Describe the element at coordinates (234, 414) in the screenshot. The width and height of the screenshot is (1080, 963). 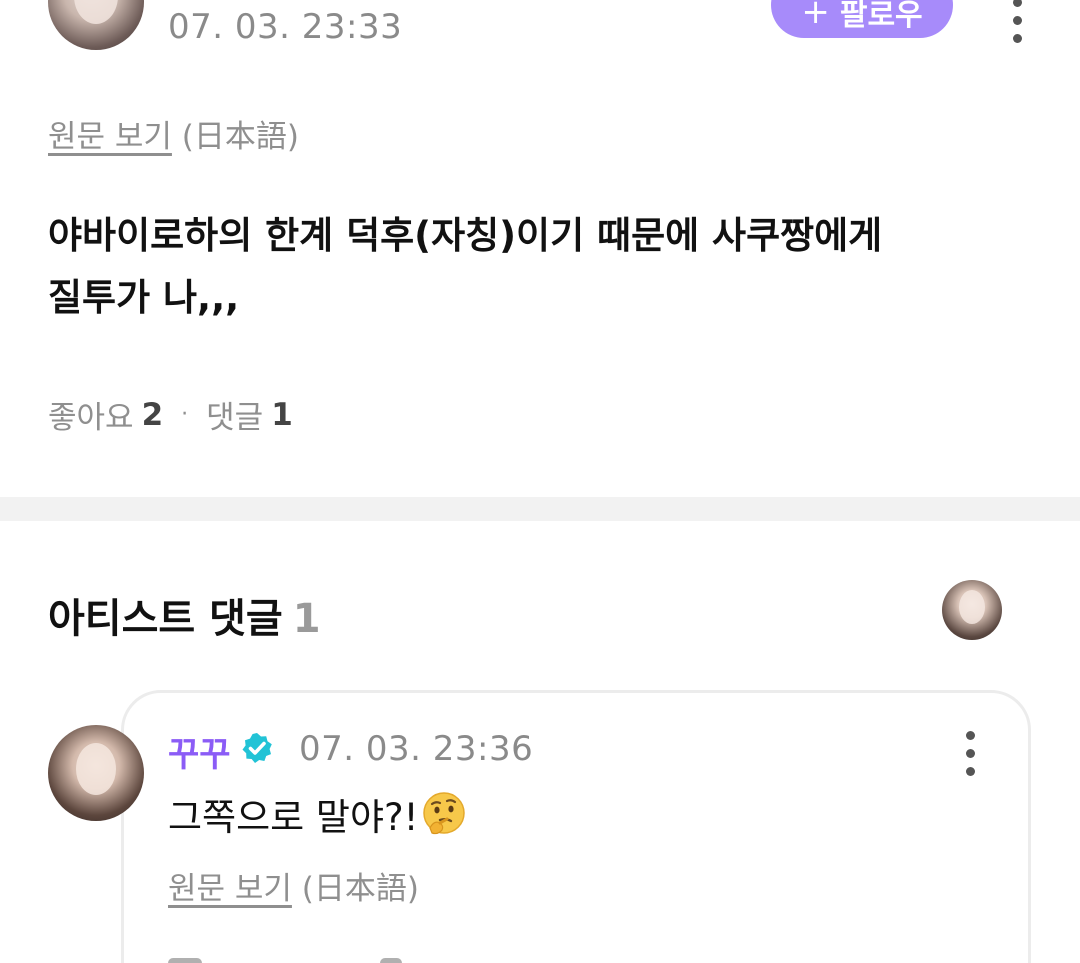
I see `comments-label: 댓글` at that location.